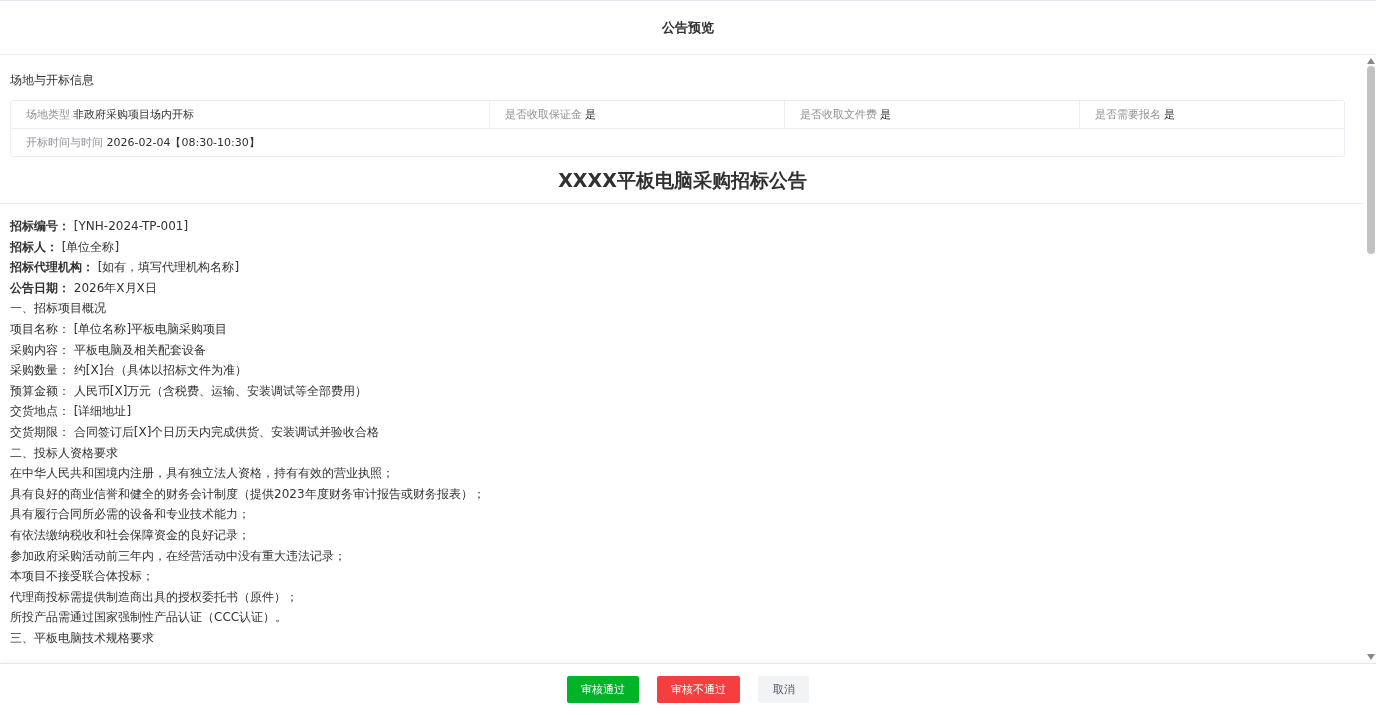 The image size is (1376, 715). What do you see at coordinates (1370, 61) in the screenshot?
I see `scroll-up-icon` at bounding box center [1370, 61].